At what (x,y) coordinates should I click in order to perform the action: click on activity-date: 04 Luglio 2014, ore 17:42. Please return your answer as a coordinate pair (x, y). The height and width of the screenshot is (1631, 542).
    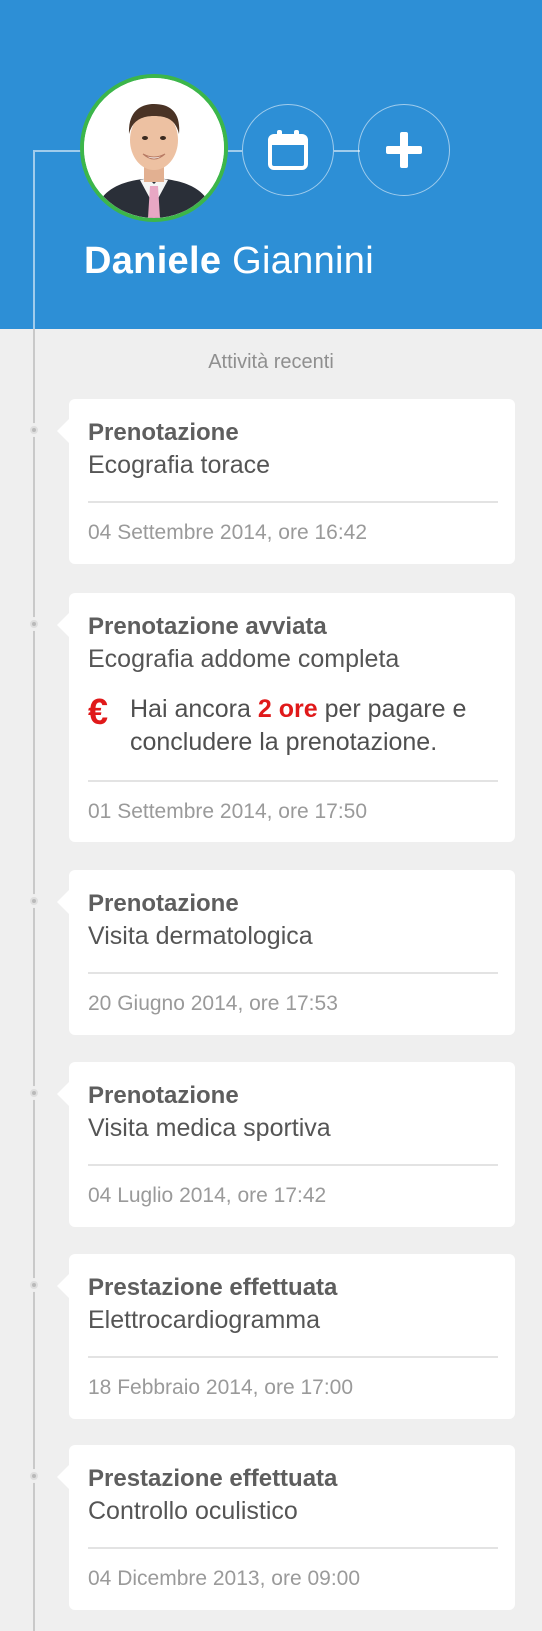
    Looking at the image, I should click on (207, 1195).